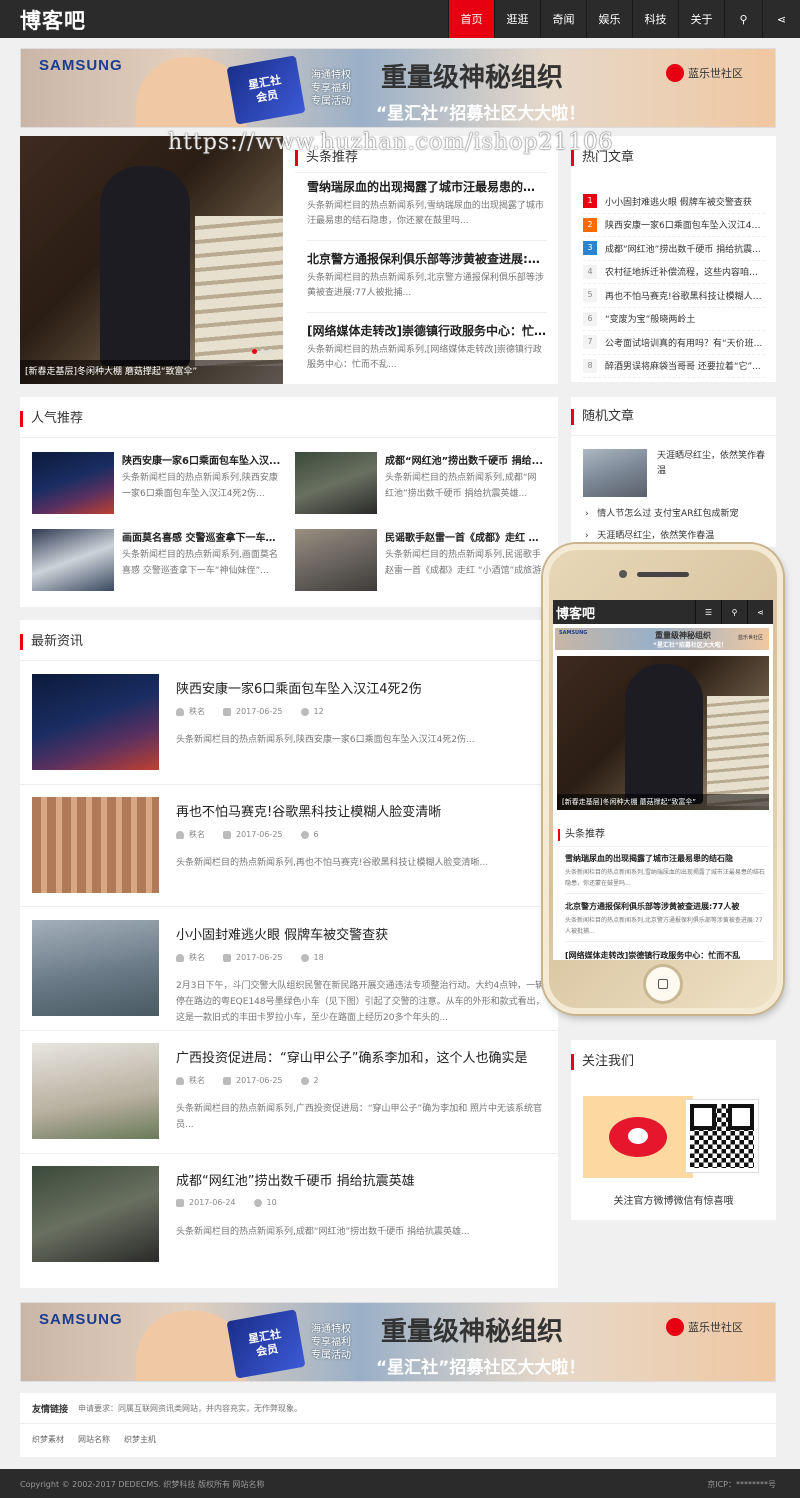 The width and height of the screenshot is (800, 1498). What do you see at coordinates (615, 473) in the screenshot?
I see `random-thumb` at bounding box center [615, 473].